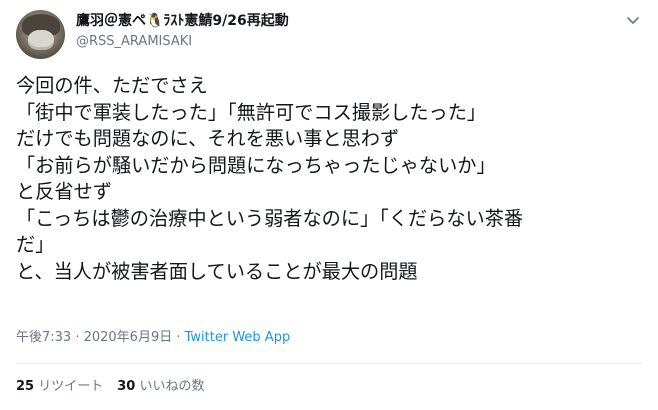 The width and height of the screenshot is (658, 410). I want to click on tweet-text-line: だけでも問題なのに、それを悪い事と思わず, so click(208, 138).